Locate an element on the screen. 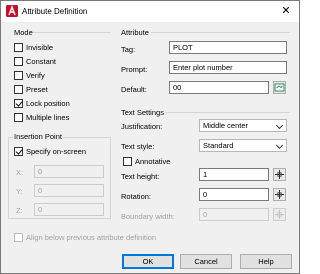 This screenshot has width=320, height=274. multiple-lines-checkbox: Multiple lines is located at coordinates (41, 117).